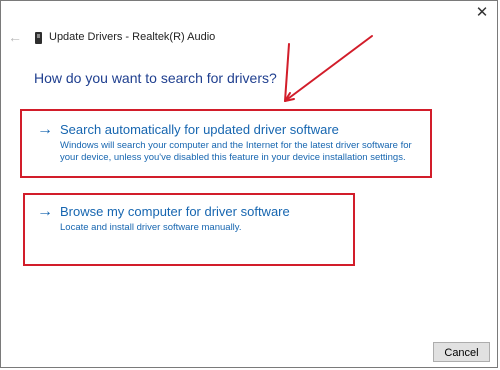  Describe the element at coordinates (461, 352) in the screenshot. I see `cancel-button: Cancel` at that location.